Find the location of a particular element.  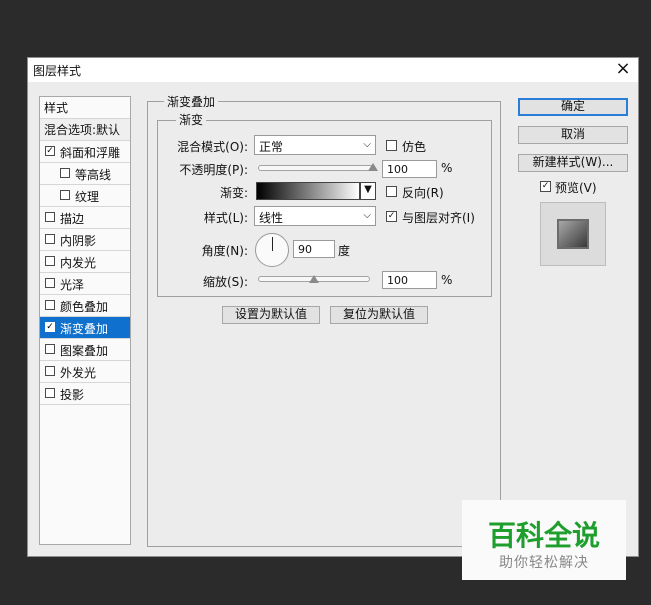

style-select: 线性 ⌵ is located at coordinates (315, 216).